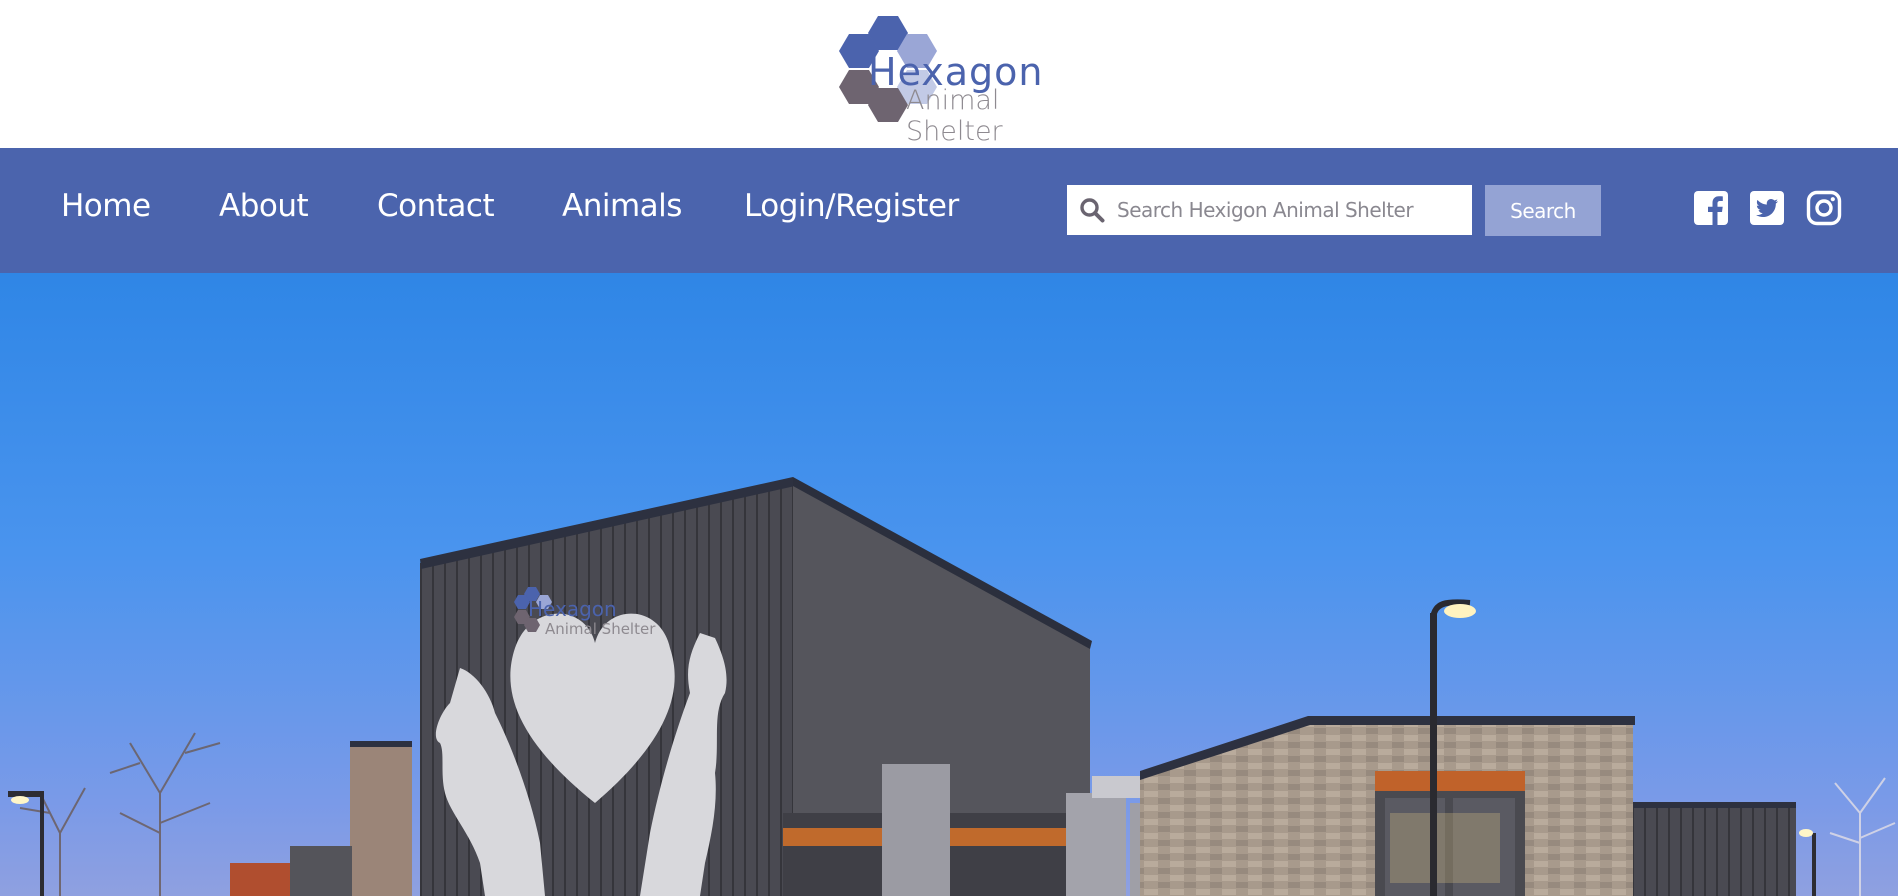 Image resolution: width=1898 pixels, height=896 pixels. Describe the element at coordinates (264, 206) in the screenshot. I see `nav-about: About` at that location.